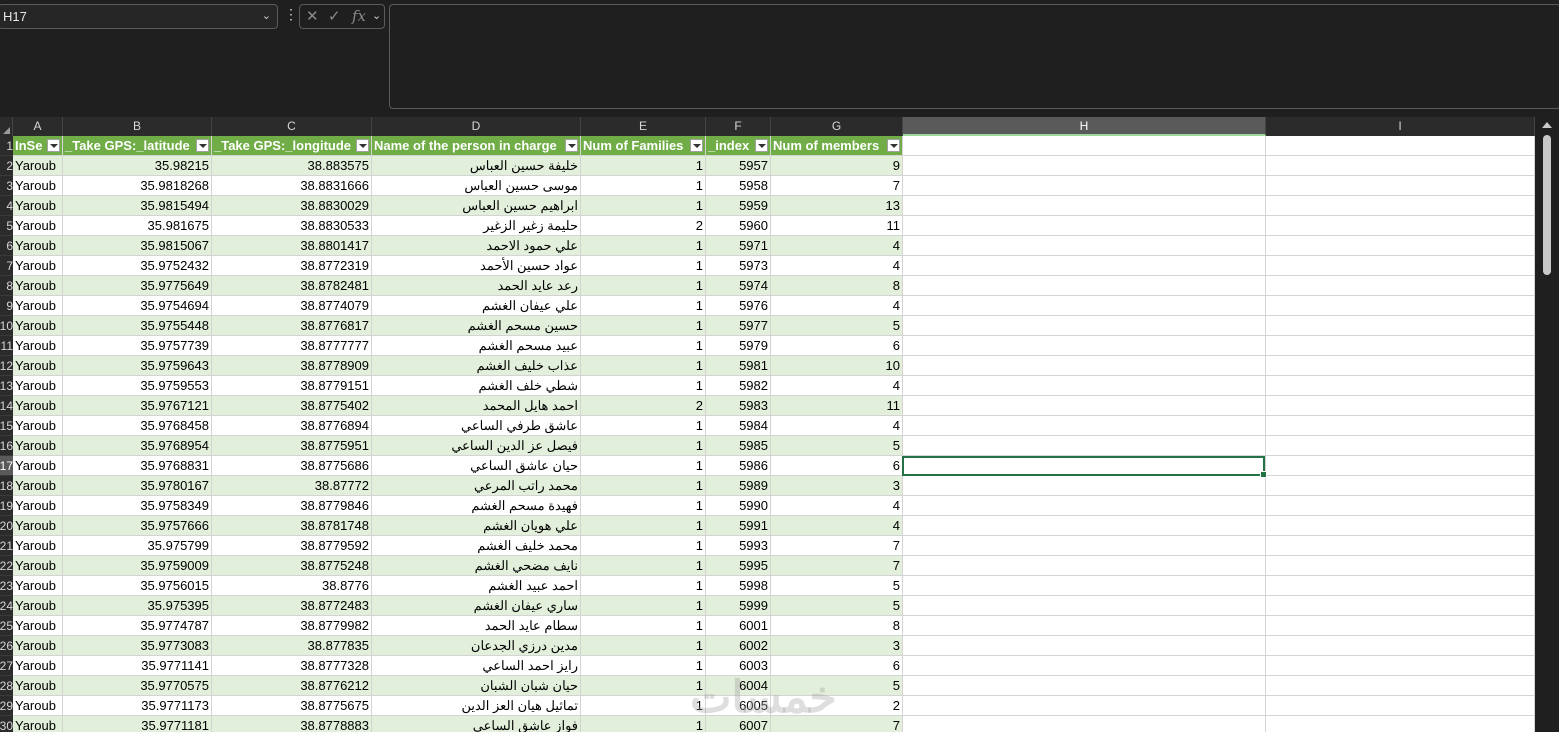 The image size is (1559, 732). I want to click on column-header-a: A, so click(38, 126).